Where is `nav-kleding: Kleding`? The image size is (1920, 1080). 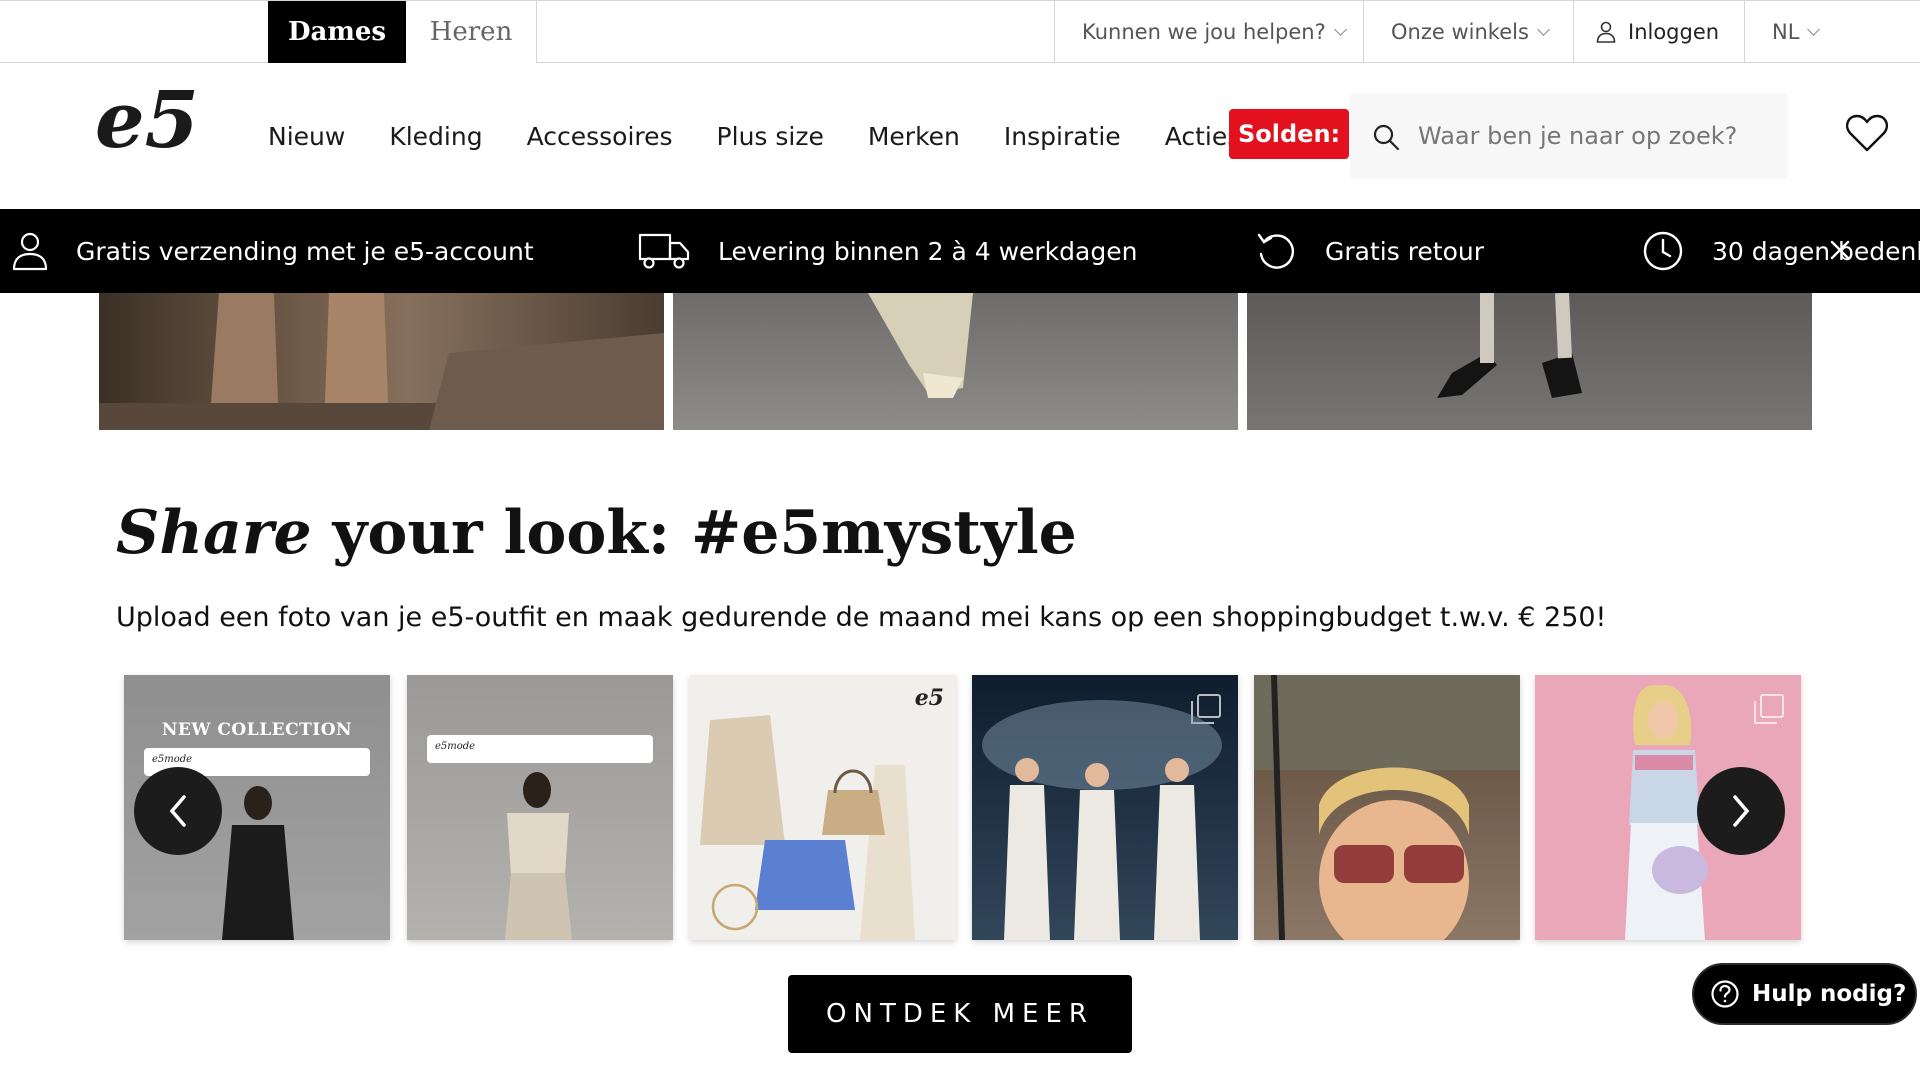
nav-kleding: Kleding is located at coordinates (435, 136).